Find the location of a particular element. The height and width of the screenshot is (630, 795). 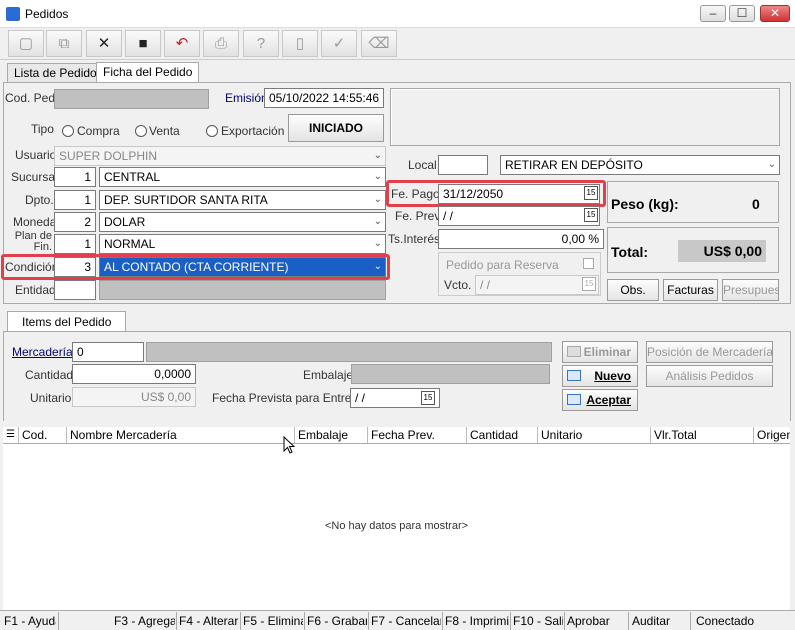

analisis-pedidos-button: Análisis Pedidos is located at coordinates (709, 376).